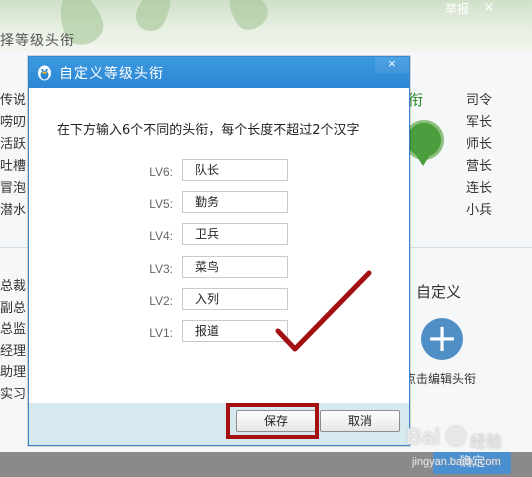  What do you see at coordinates (479, 123) in the screenshot?
I see `list-item: 军长` at bounding box center [479, 123].